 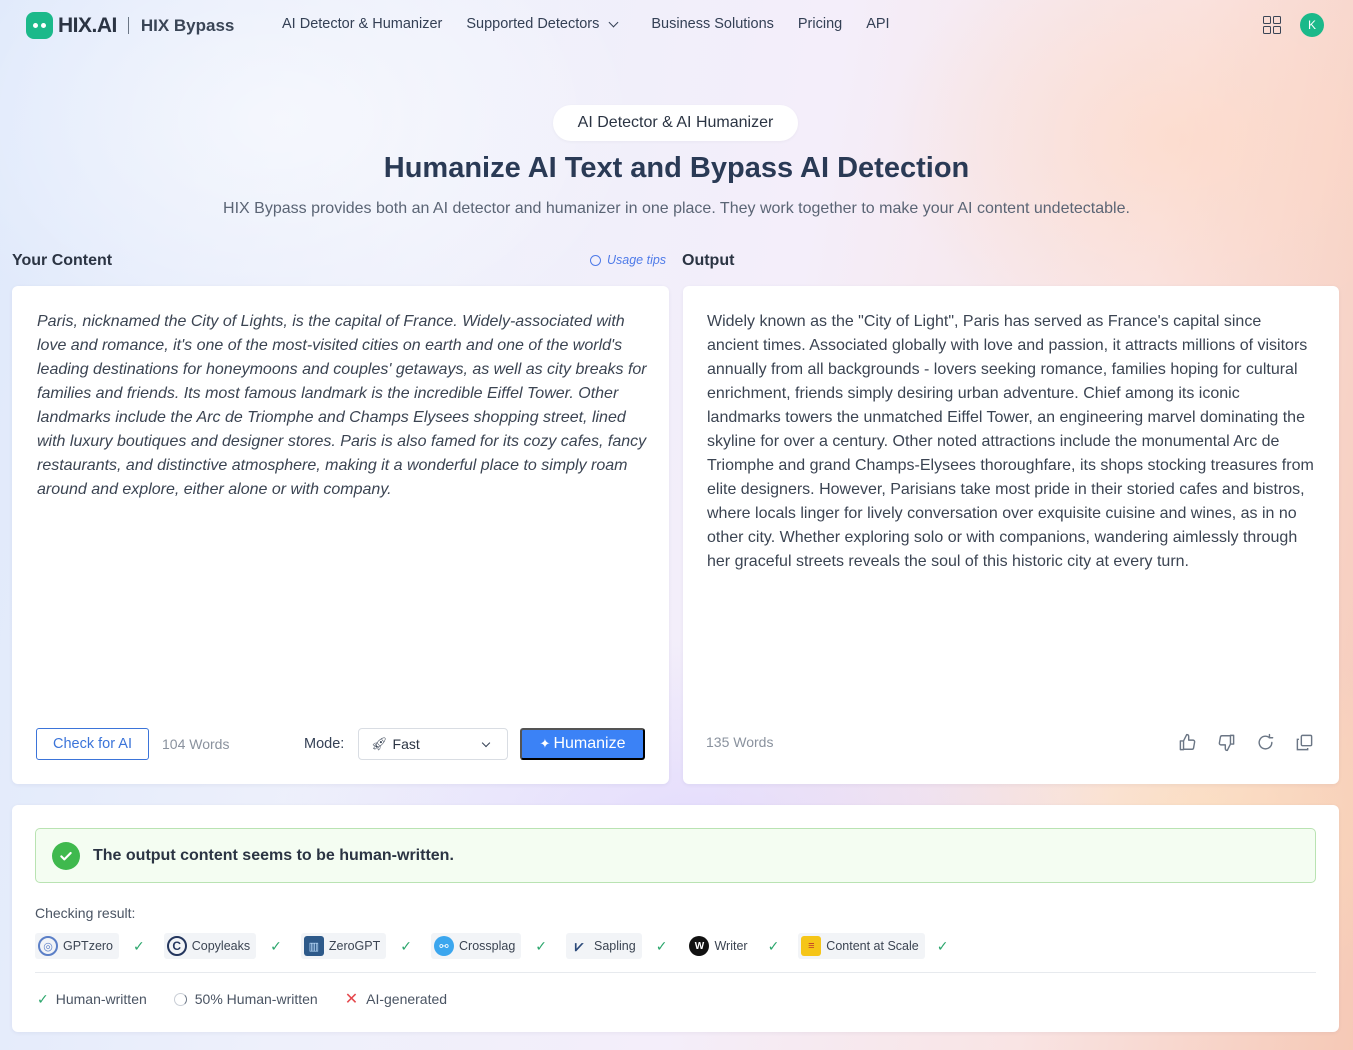 What do you see at coordinates (245, 999) in the screenshot?
I see `legend-half-human: 50% Human-written` at bounding box center [245, 999].